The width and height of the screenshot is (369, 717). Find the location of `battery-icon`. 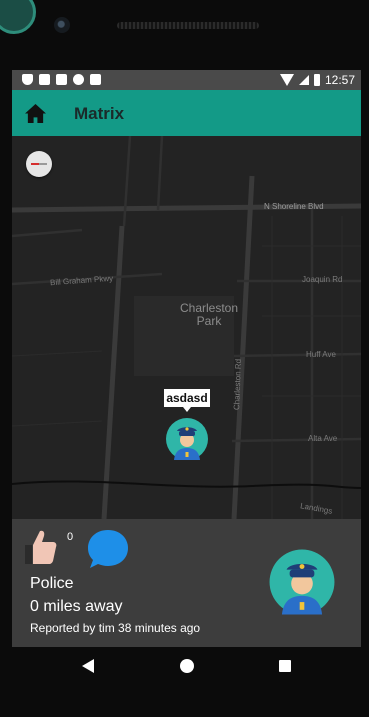

battery-icon is located at coordinates (316, 80).